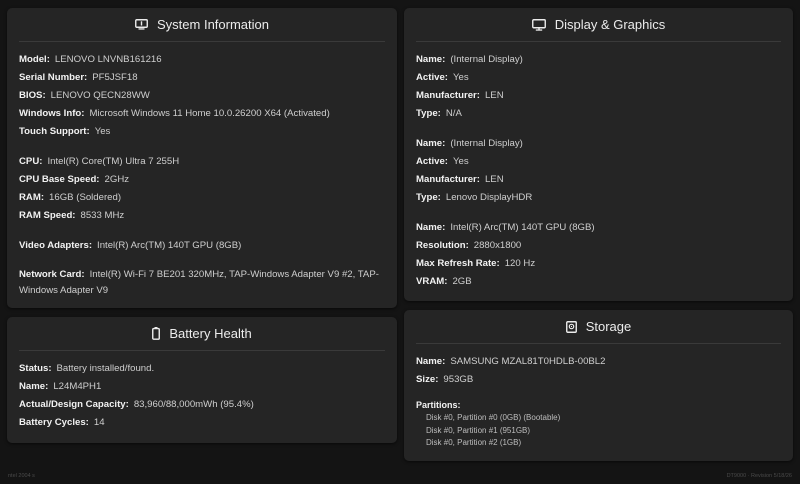  What do you see at coordinates (432, 161) in the screenshot?
I see `display2-active-label: Active:` at bounding box center [432, 161].